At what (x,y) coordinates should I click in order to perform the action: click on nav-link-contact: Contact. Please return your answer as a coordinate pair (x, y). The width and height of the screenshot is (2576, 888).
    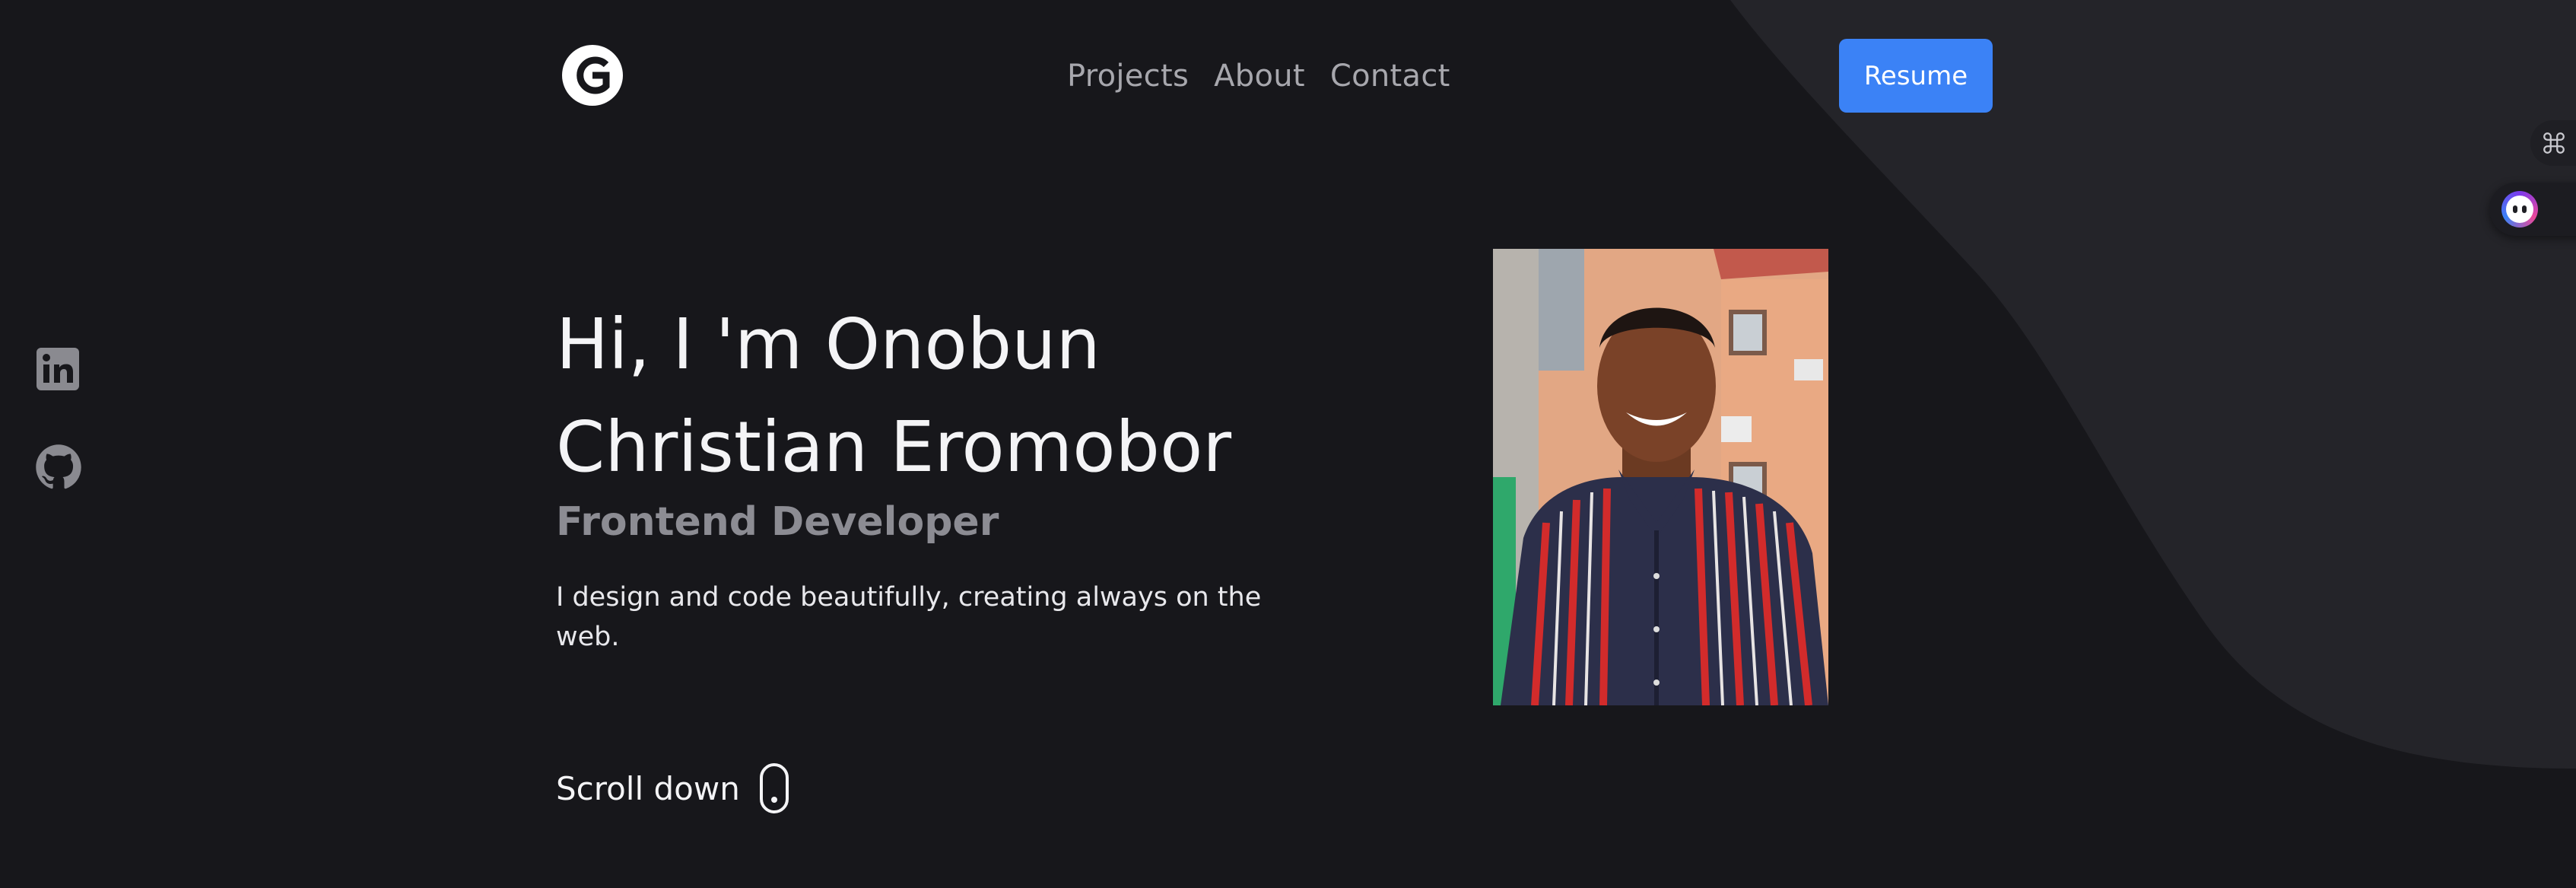
    Looking at the image, I should click on (1390, 76).